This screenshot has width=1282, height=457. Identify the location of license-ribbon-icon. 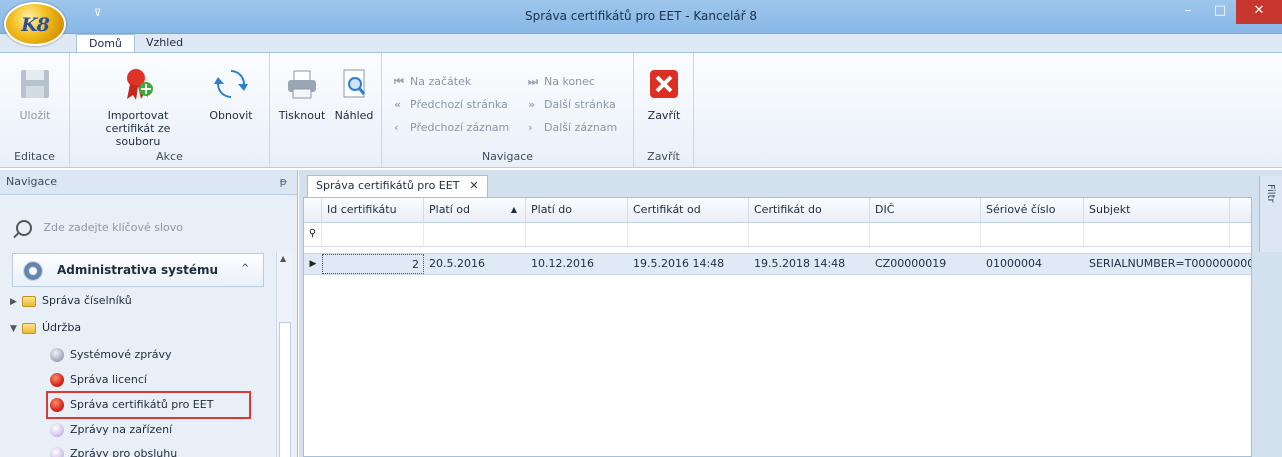
(57, 380).